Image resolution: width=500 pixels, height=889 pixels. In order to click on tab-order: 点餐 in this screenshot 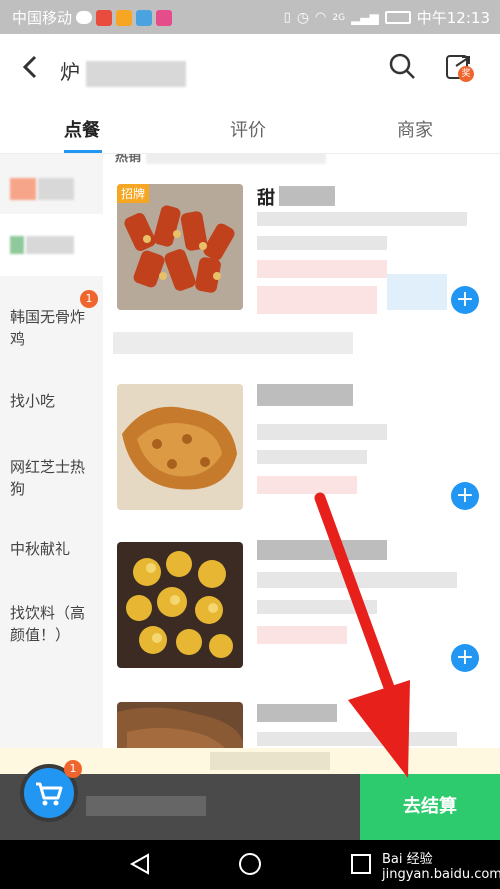, I will do `click(82, 129)`.